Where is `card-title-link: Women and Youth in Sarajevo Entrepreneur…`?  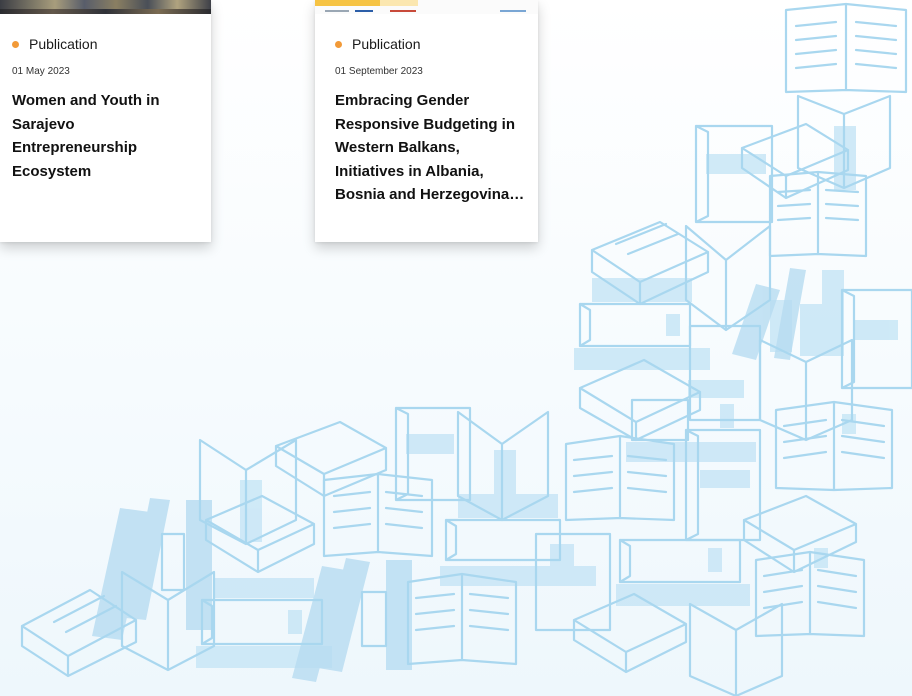
card-title-link: Women and Youth in Sarajevo Entrepreneur… is located at coordinates (104, 136).